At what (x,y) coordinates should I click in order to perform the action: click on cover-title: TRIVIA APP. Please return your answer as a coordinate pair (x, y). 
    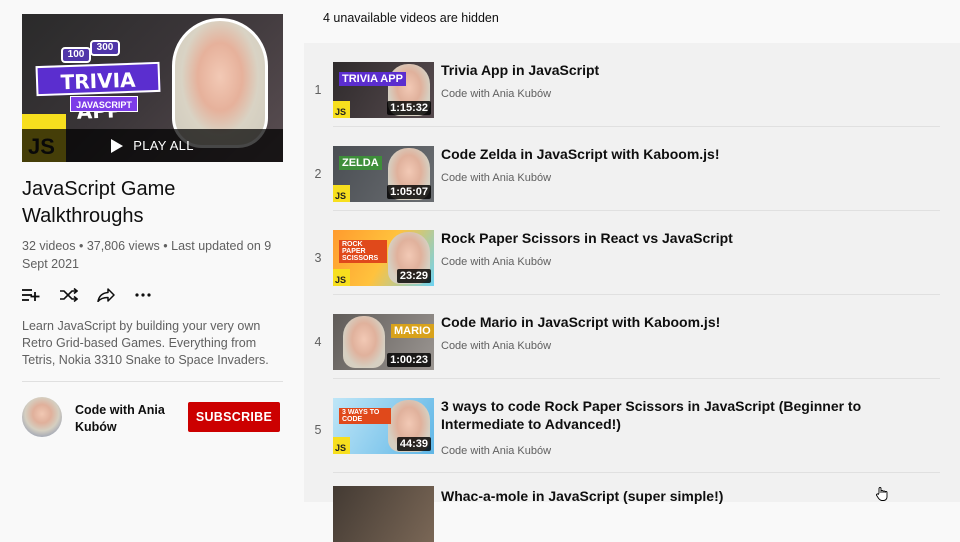
    Looking at the image, I should click on (98, 92).